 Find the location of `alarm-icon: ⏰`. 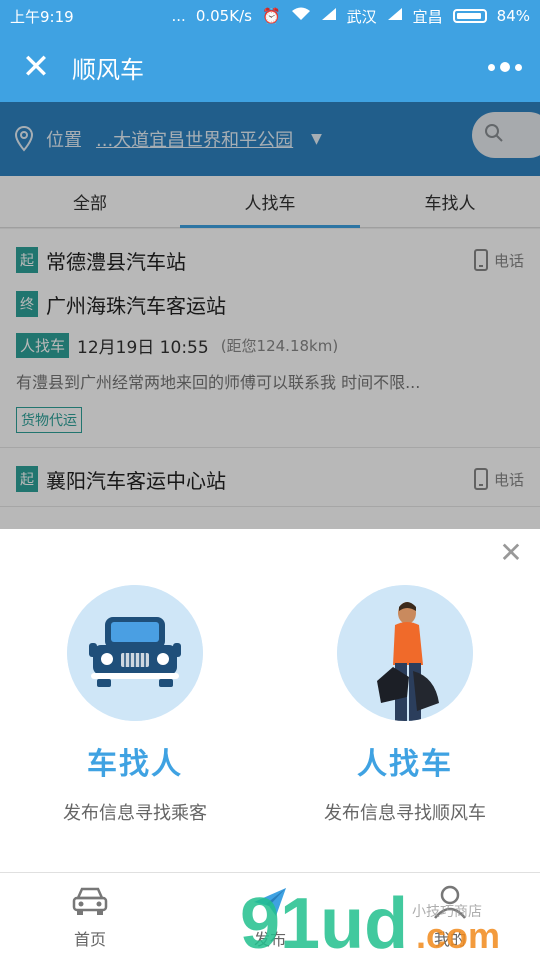

alarm-icon: ⏰ is located at coordinates (271, 16).